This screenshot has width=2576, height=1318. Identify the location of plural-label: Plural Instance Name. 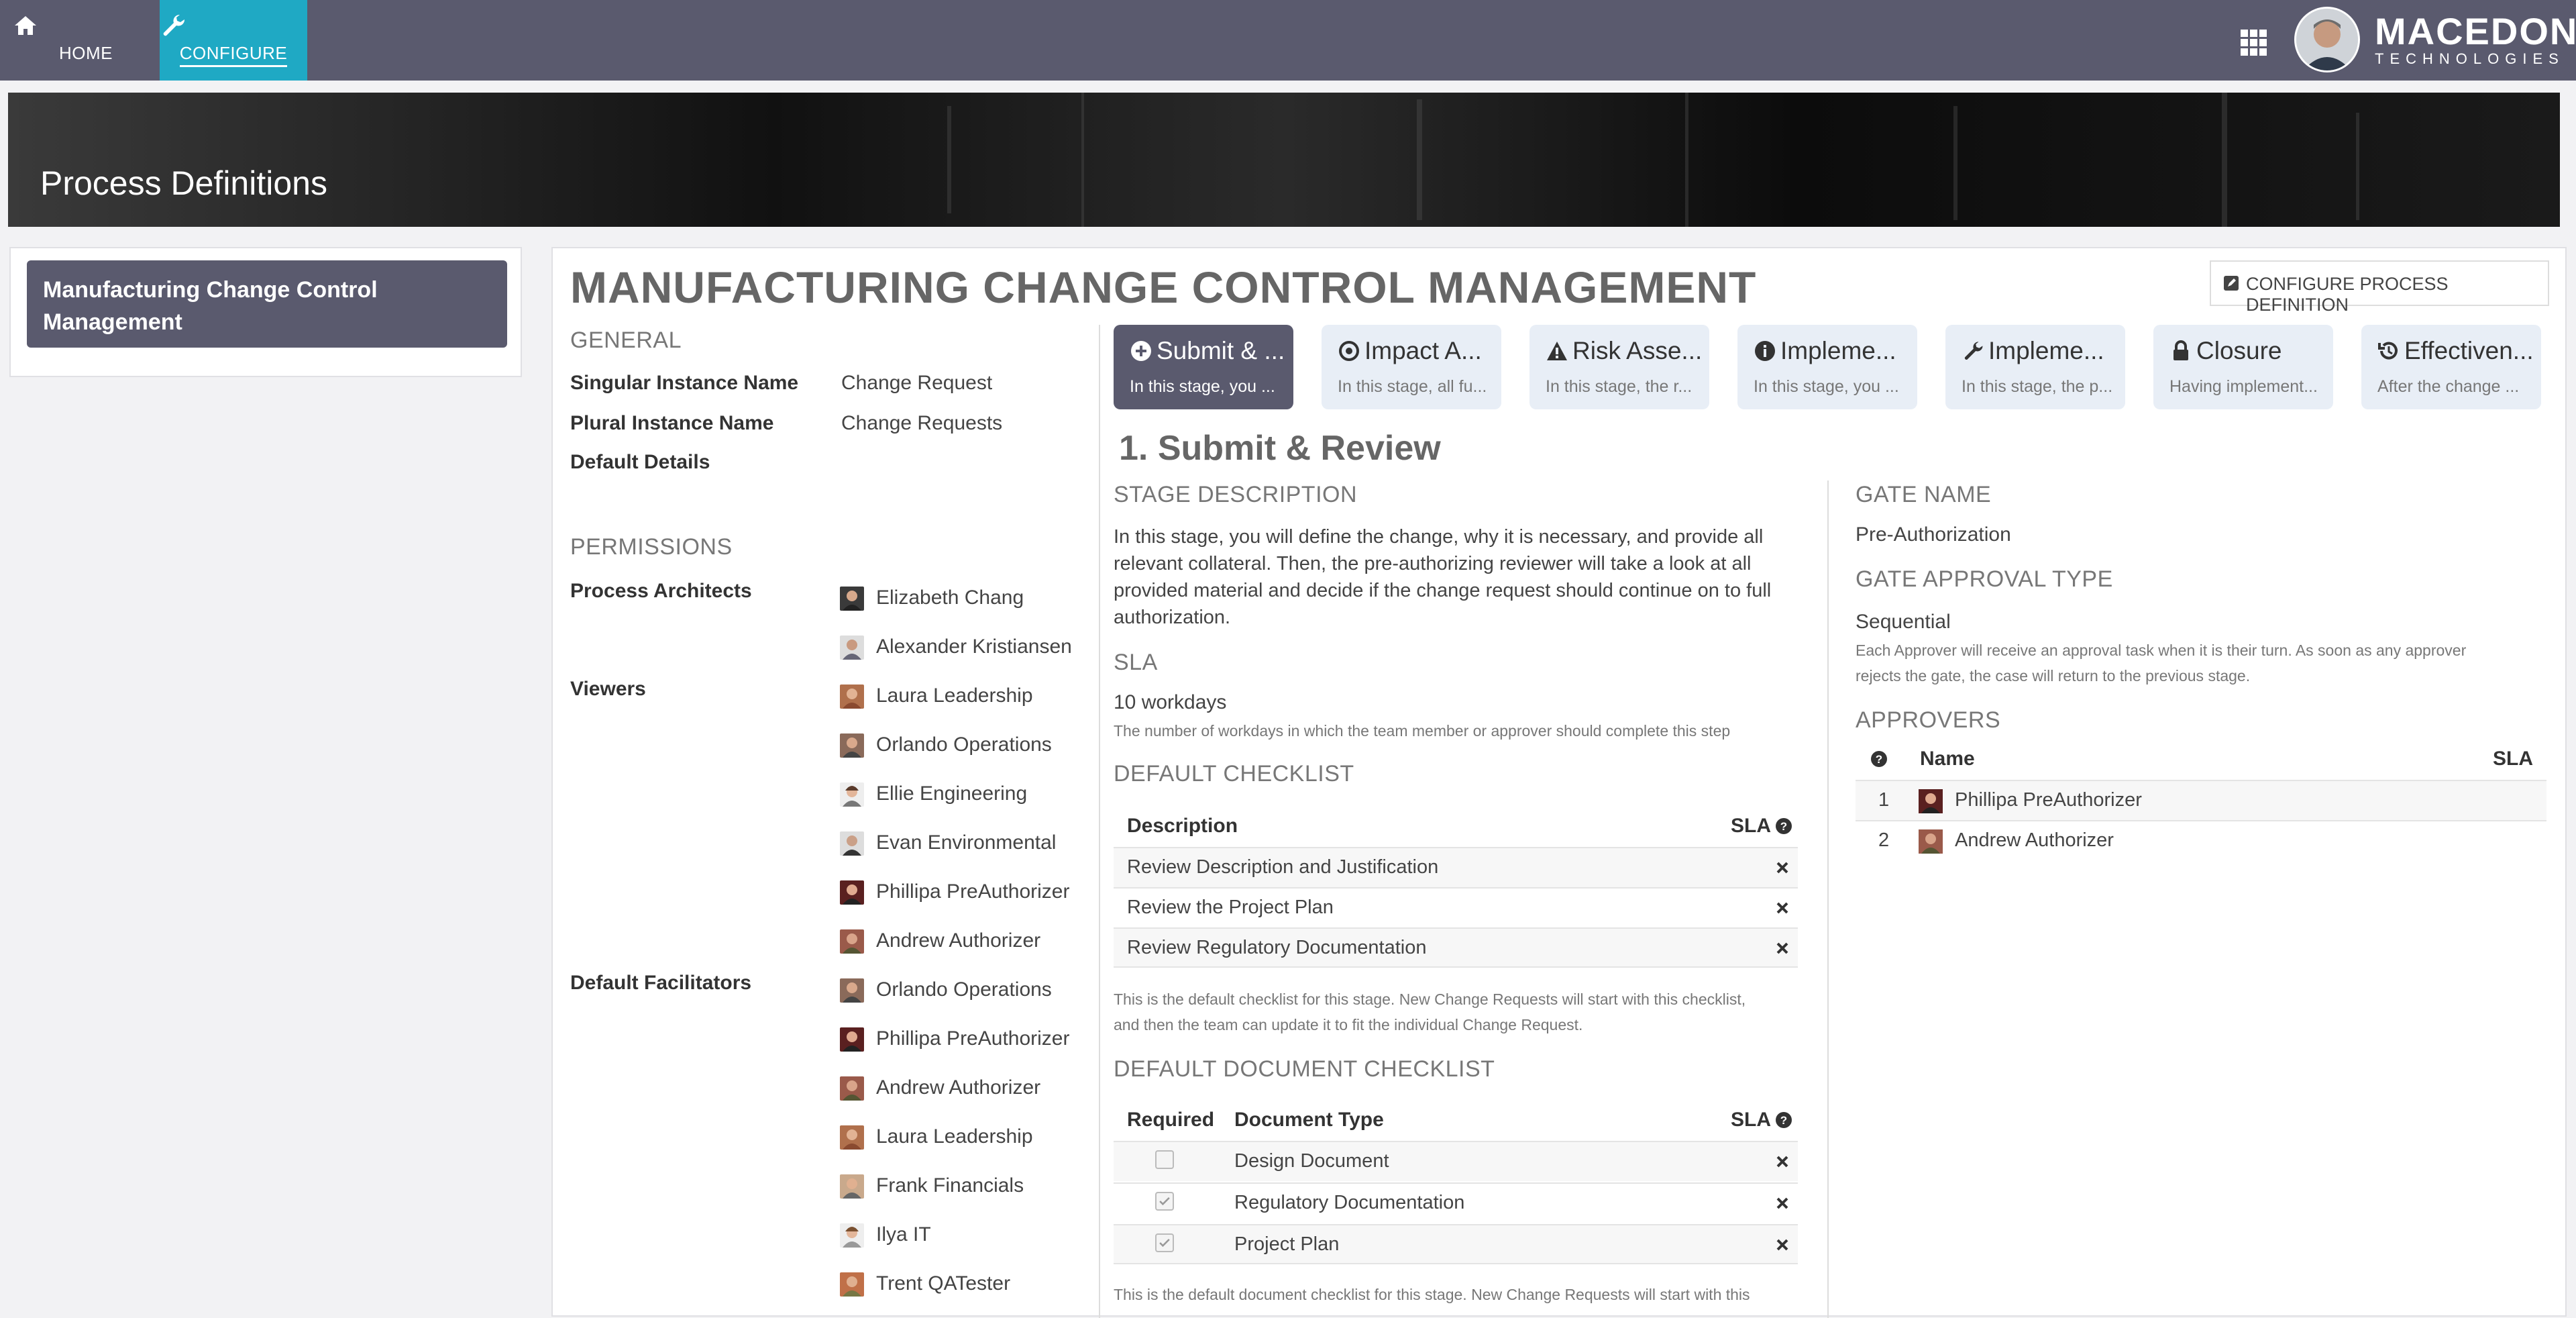
(672, 423).